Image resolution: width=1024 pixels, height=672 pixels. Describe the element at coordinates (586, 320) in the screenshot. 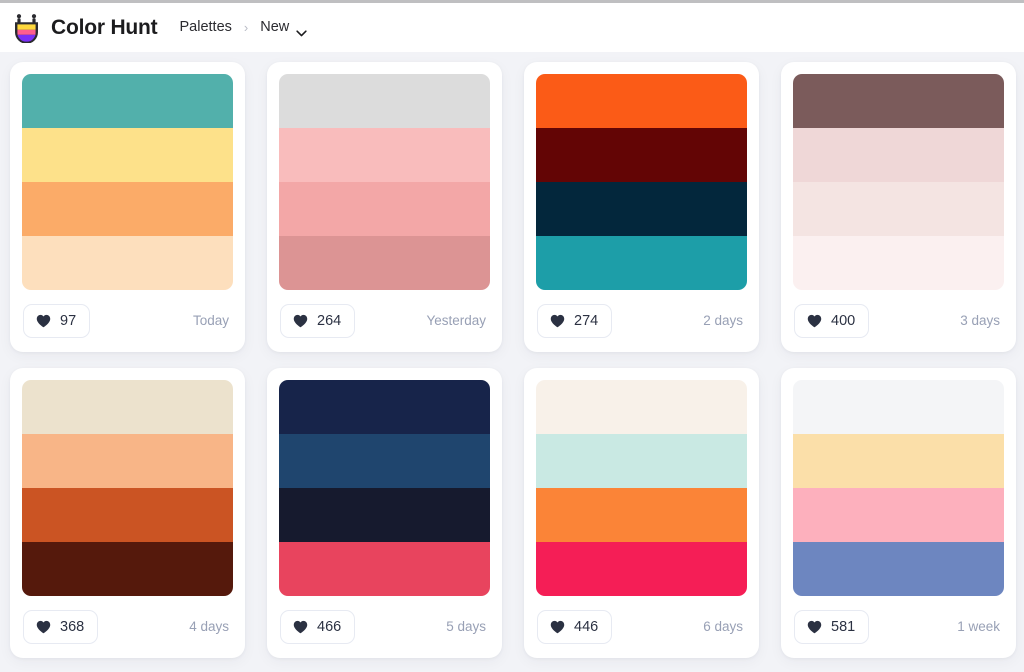

I see `like-count: 274` at that location.